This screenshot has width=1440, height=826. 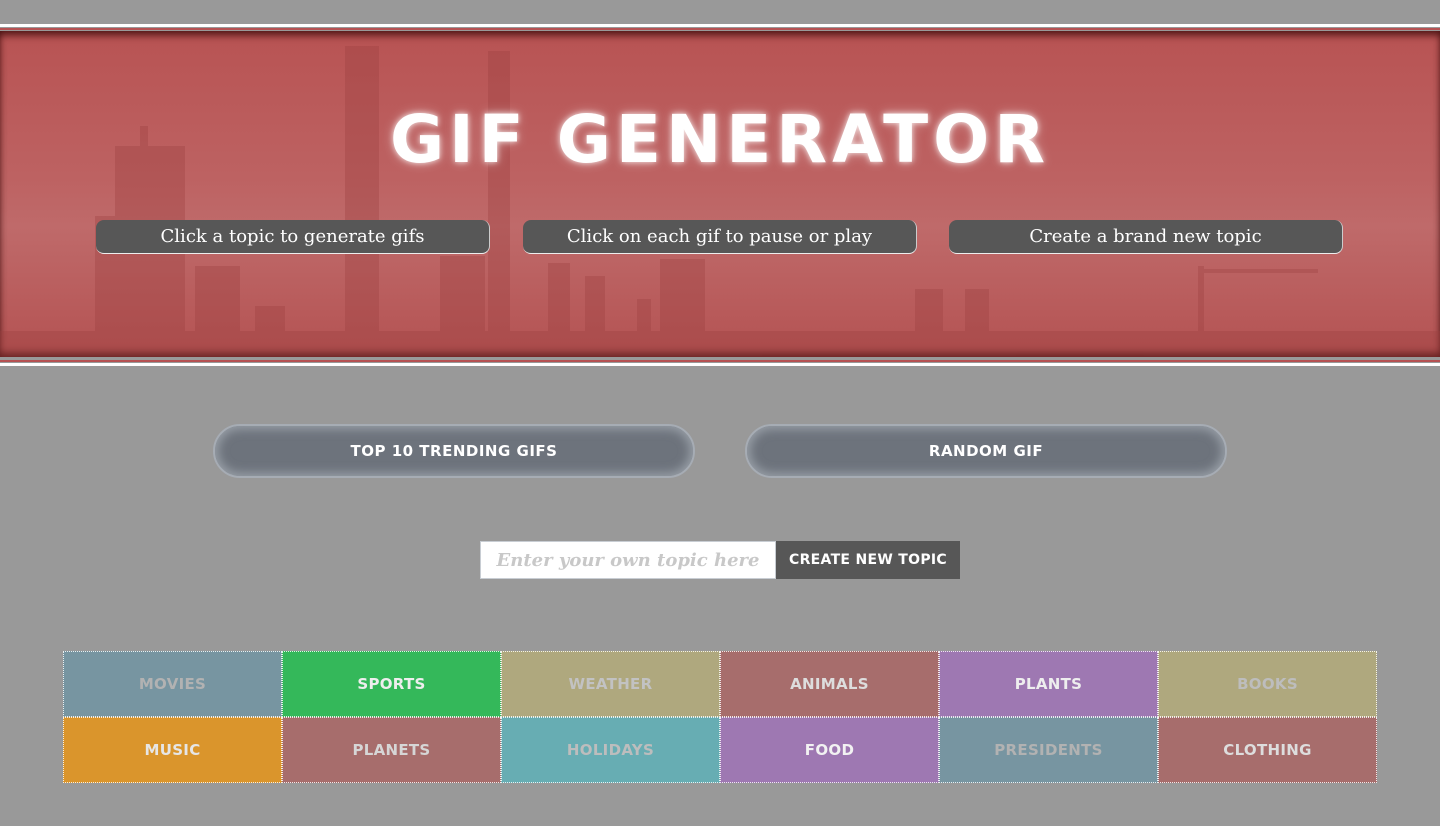 What do you see at coordinates (829, 684) in the screenshot?
I see `topic-button-animals: ANIMALS` at bounding box center [829, 684].